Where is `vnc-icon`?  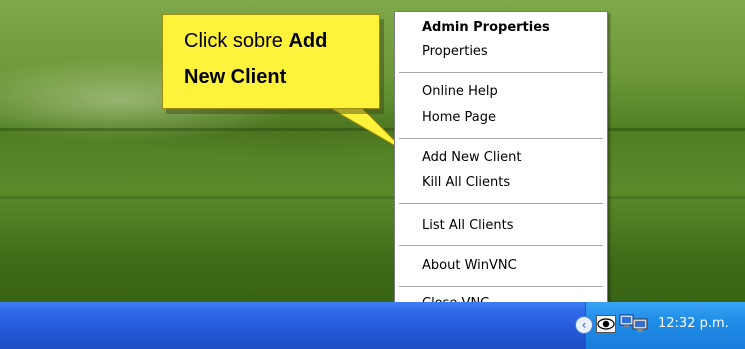 vnc-icon is located at coordinates (641, 326).